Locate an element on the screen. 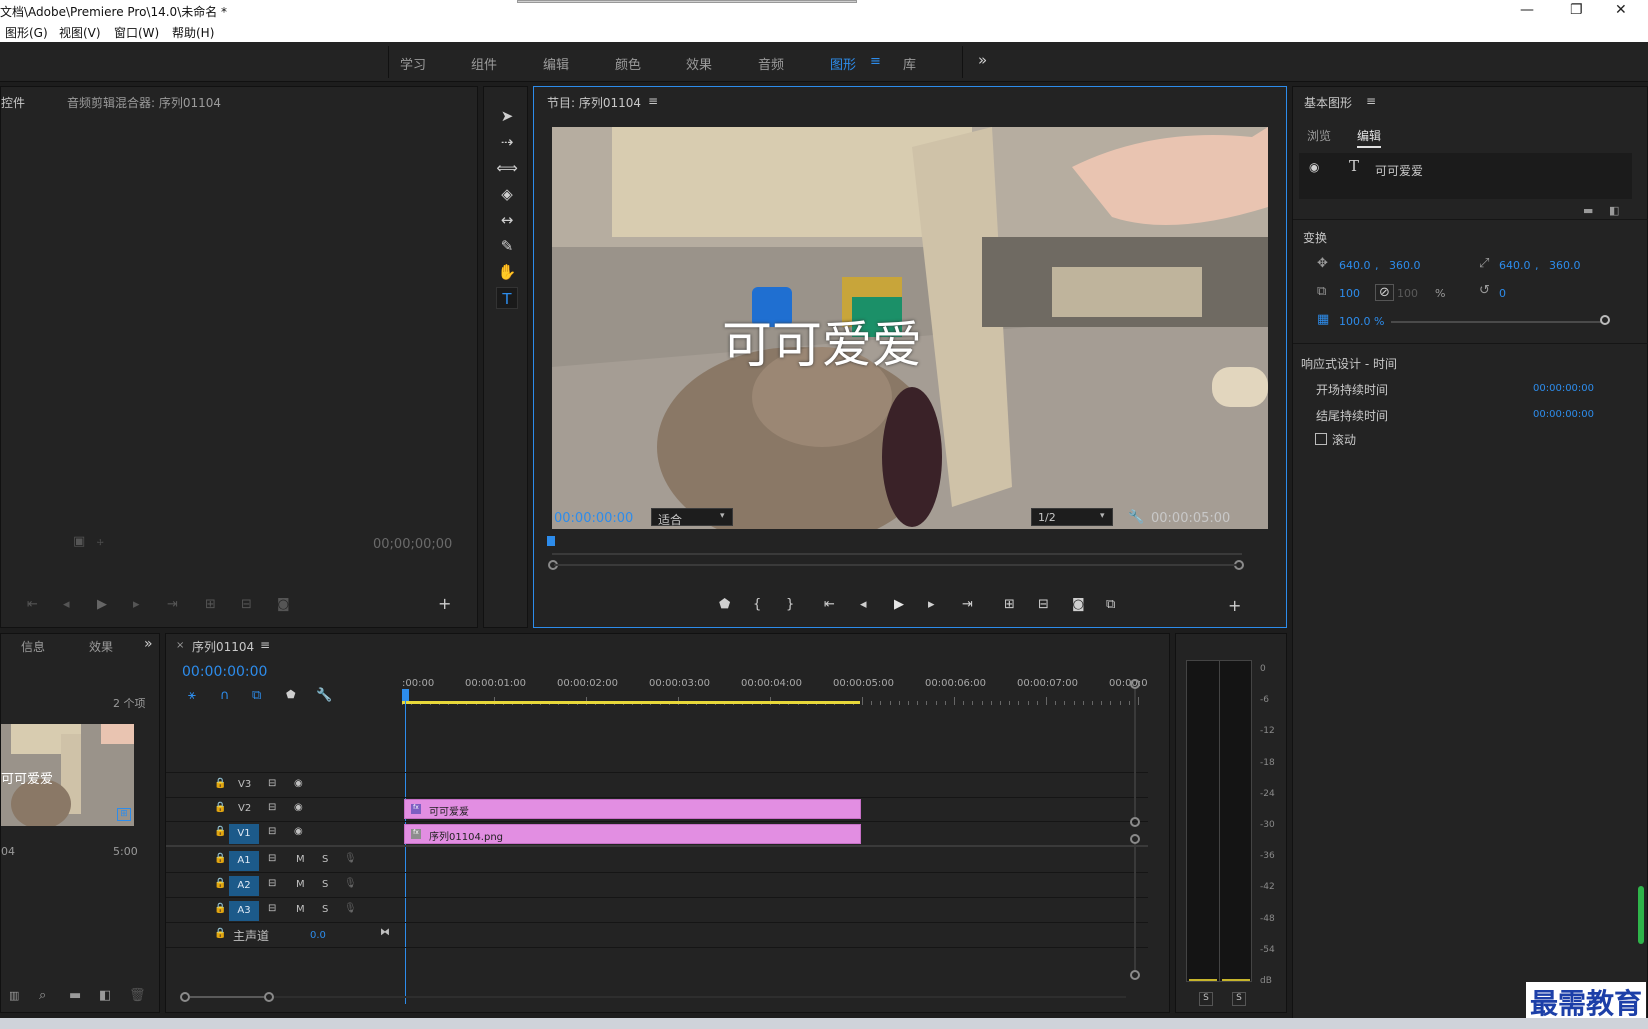 The height and width of the screenshot is (1029, 1648). workspaces-overflow-icon: » is located at coordinates (982, 60).